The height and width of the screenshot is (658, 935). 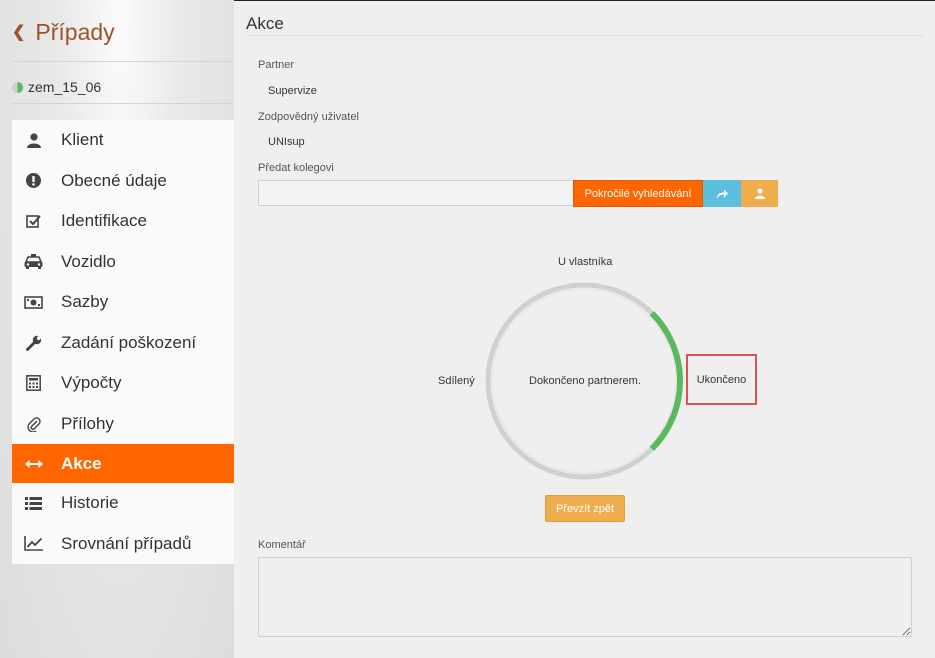 What do you see at coordinates (87, 423) in the screenshot?
I see `sidebar-item-label: Přílohy` at bounding box center [87, 423].